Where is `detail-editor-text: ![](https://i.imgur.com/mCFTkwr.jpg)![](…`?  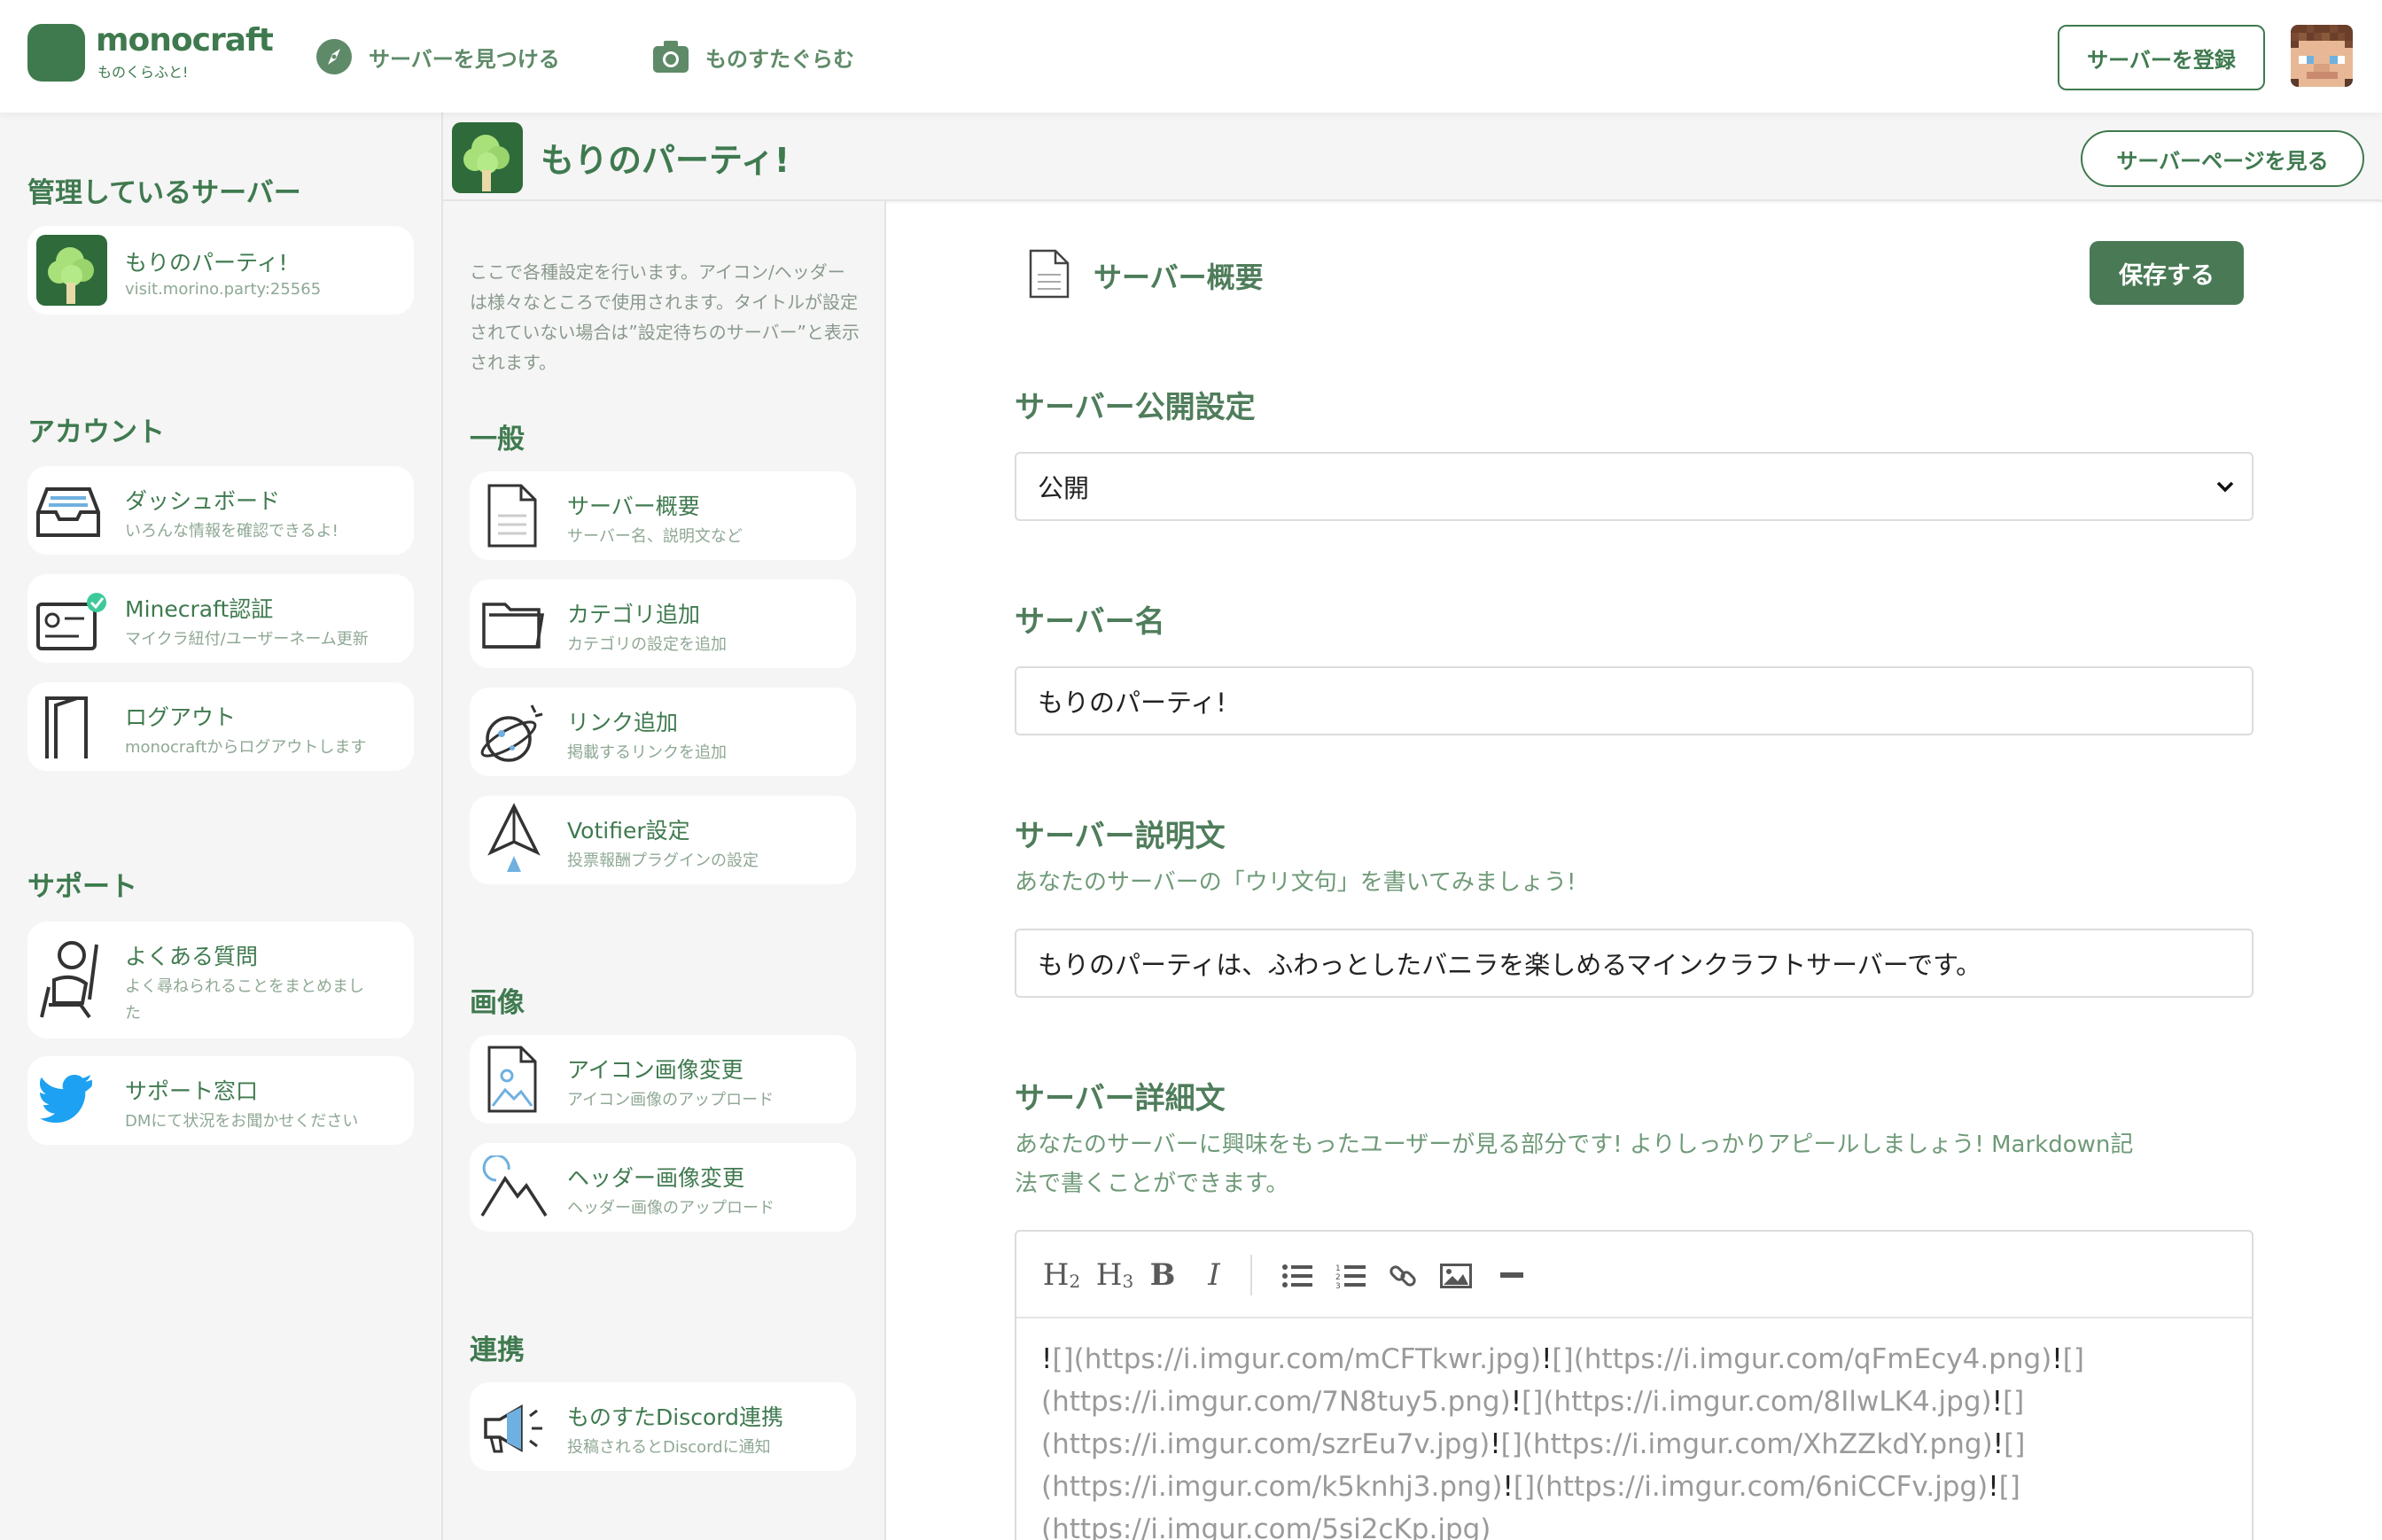
detail-editor-text: ![](https://i.imgur.com/mCFTkwr.jpg)![](… is located at coordinates (1643, 1439).